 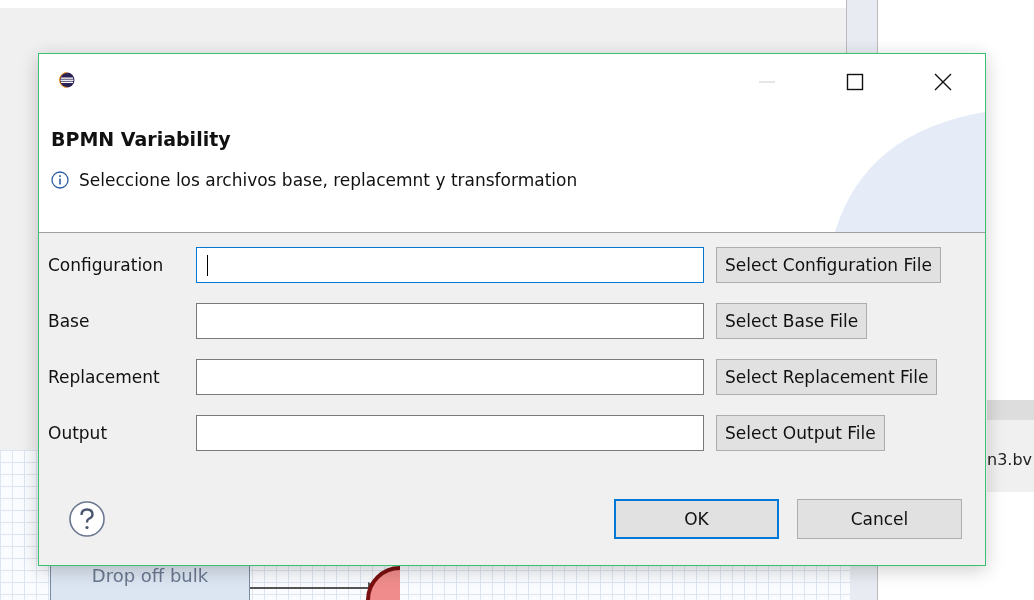 I want to click on field-label: Configuration, so click(x=106, y=265).